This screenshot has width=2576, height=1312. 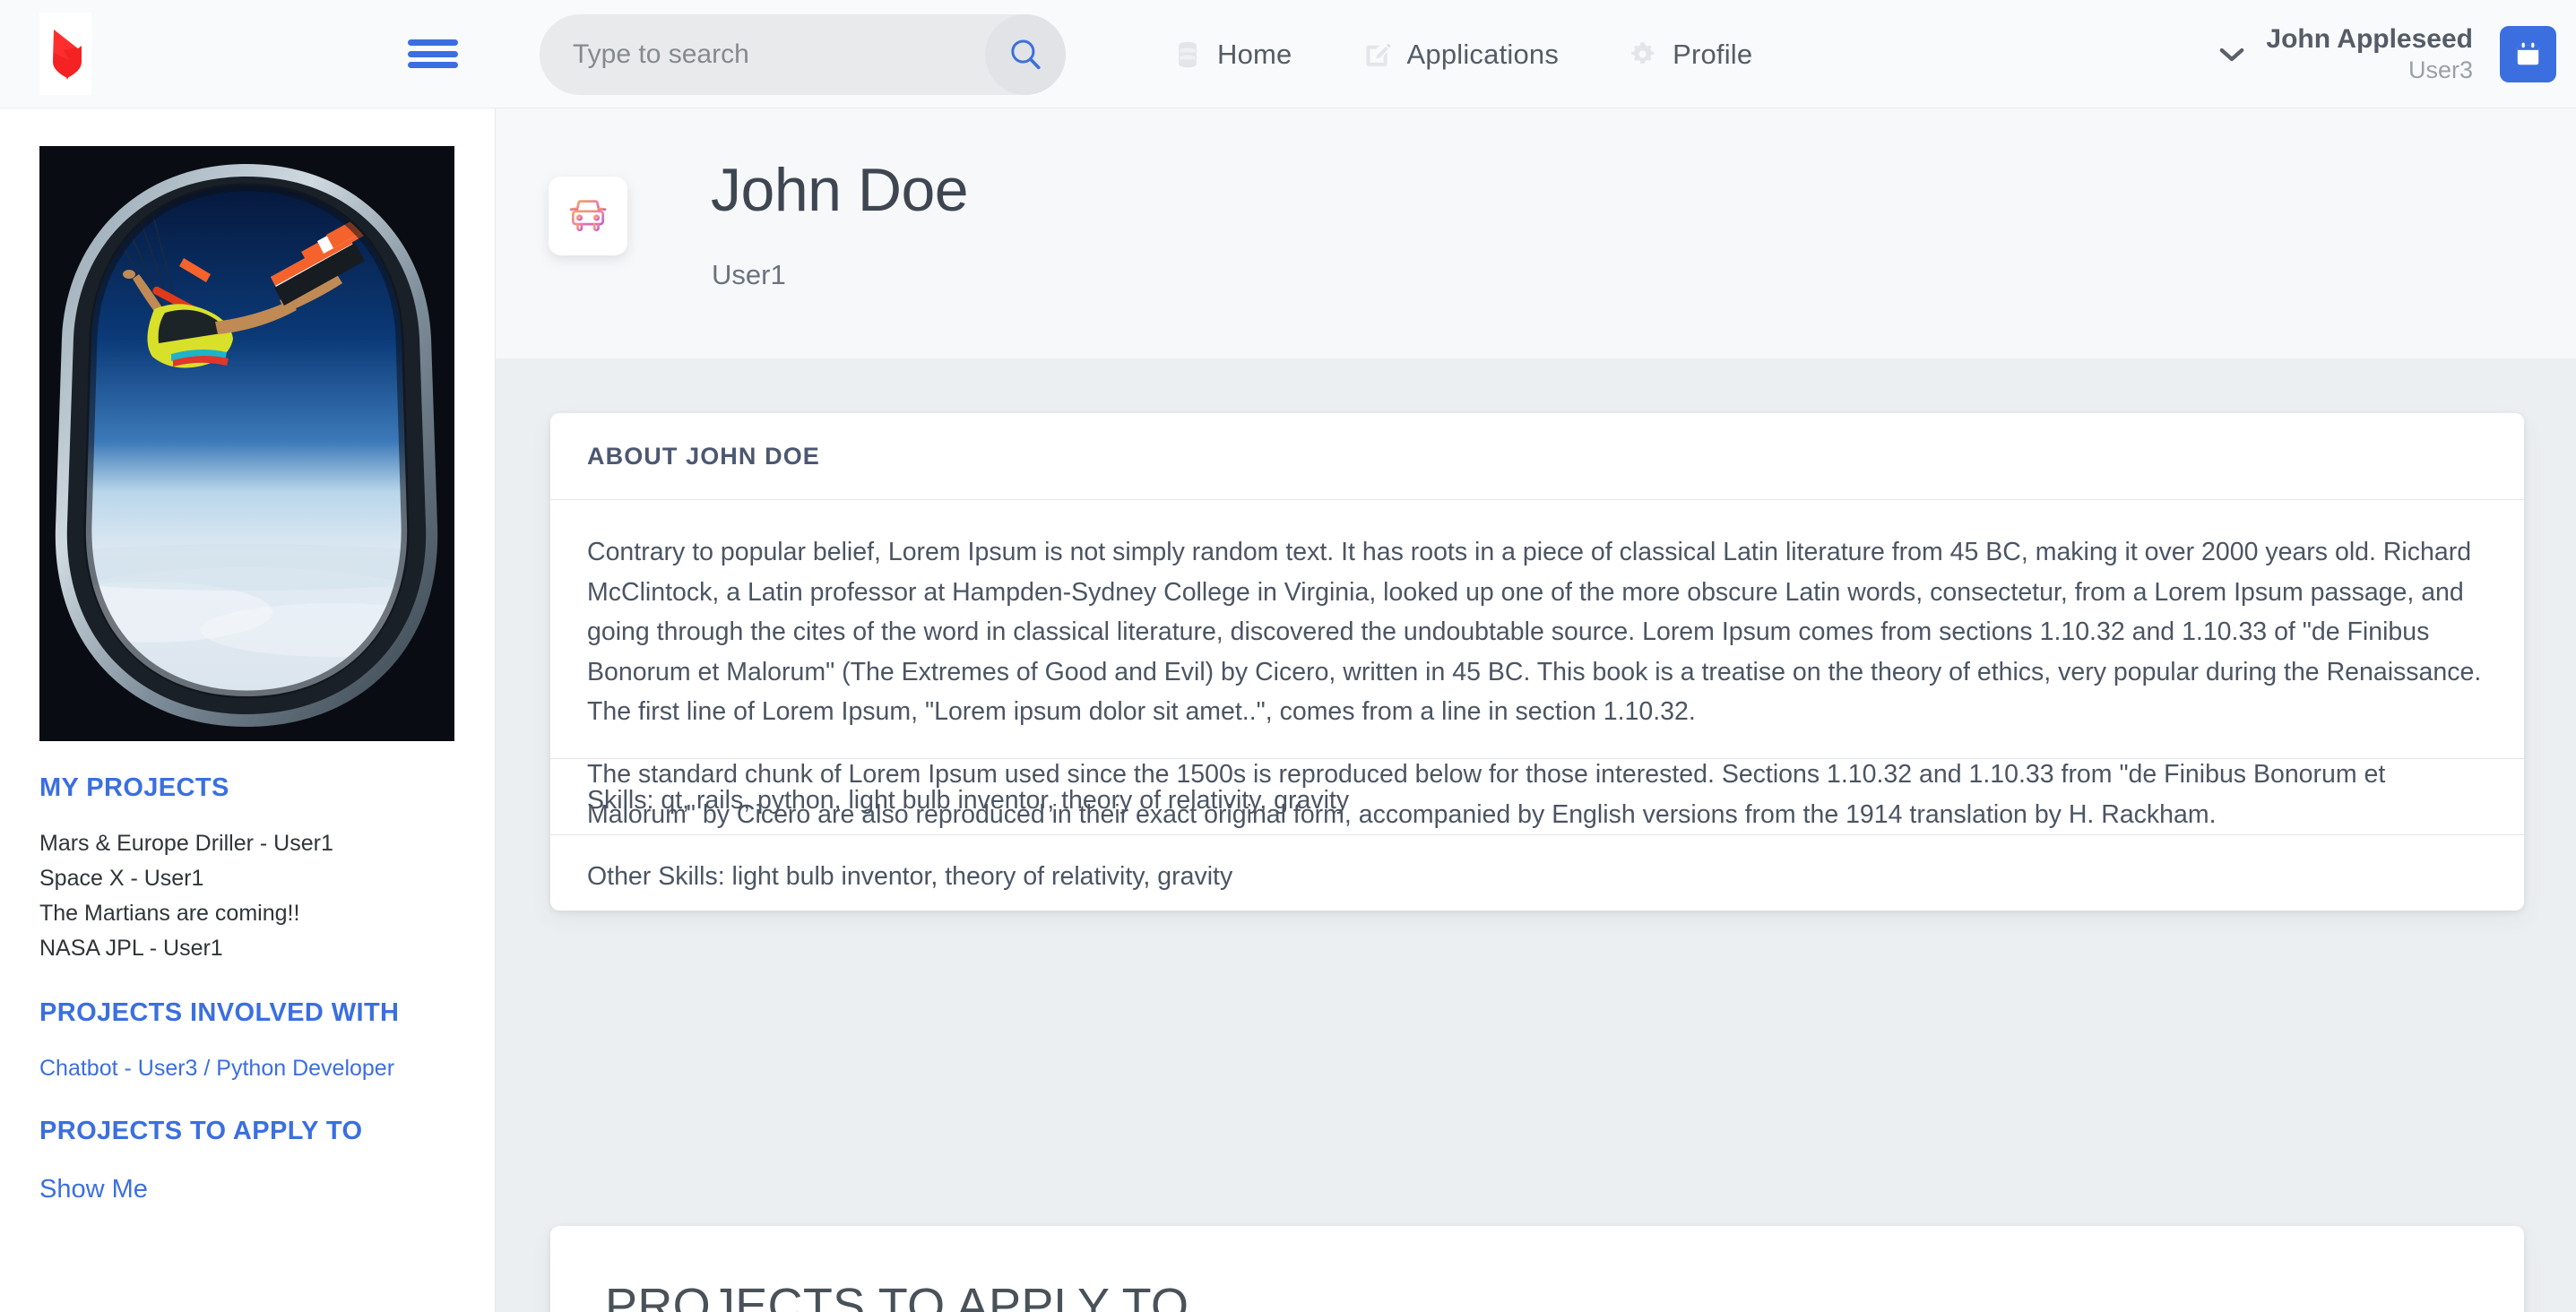 What do you see at coordinates (762, 55) in the screenshot?
I see `search-input` at bounding box center [762, 55].